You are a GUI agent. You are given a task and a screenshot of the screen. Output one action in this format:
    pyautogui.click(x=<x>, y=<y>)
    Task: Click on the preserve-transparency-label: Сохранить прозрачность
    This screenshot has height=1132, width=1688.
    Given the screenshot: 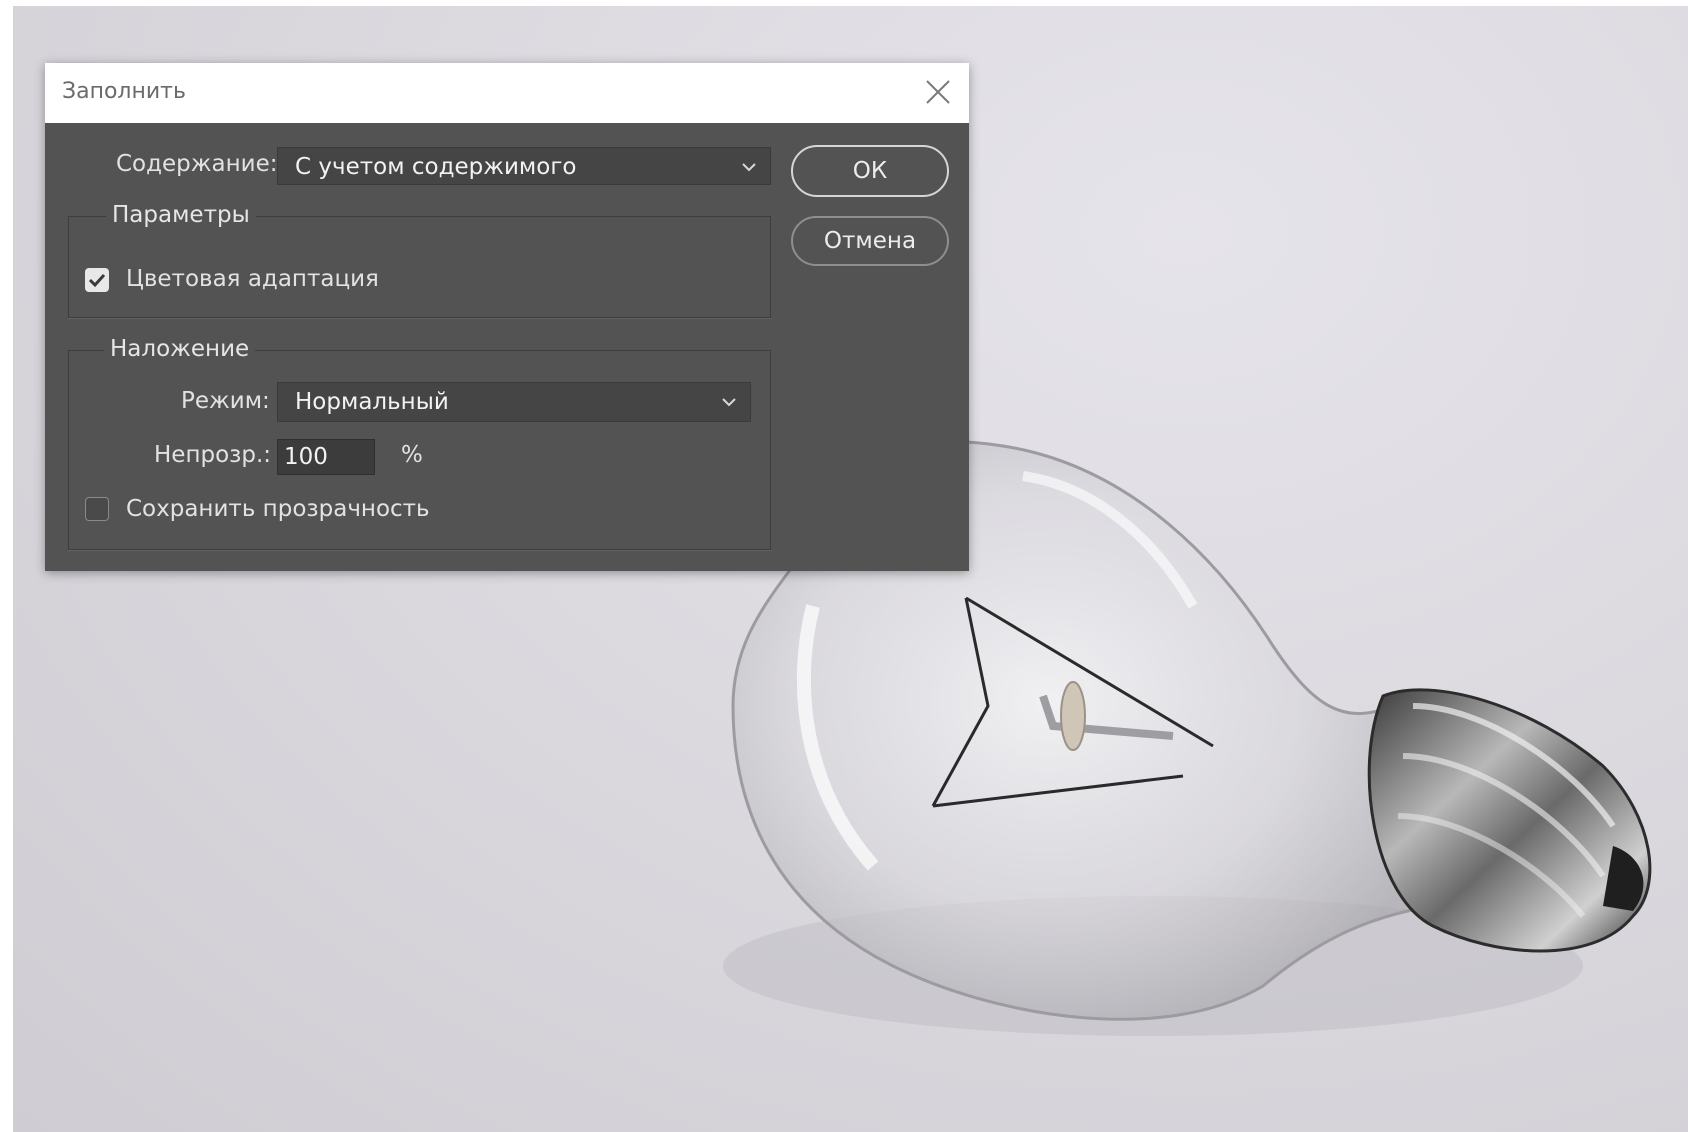 What is the action you would take?
    pyautogui.click(x=278, y=509)
    